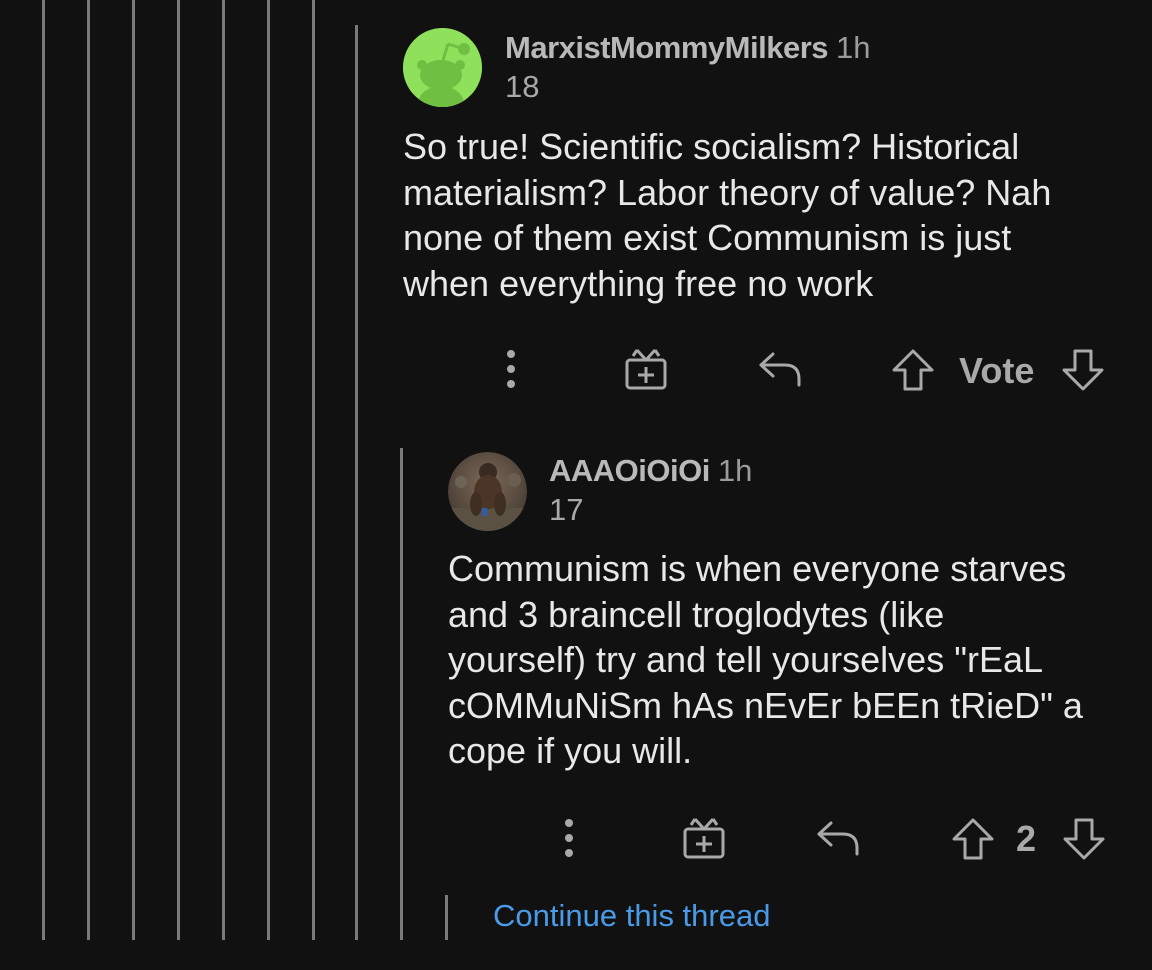 This screenshot has height=970, width=1152. I want to click on comment-body-line: cope if you will., so click(570, 750).